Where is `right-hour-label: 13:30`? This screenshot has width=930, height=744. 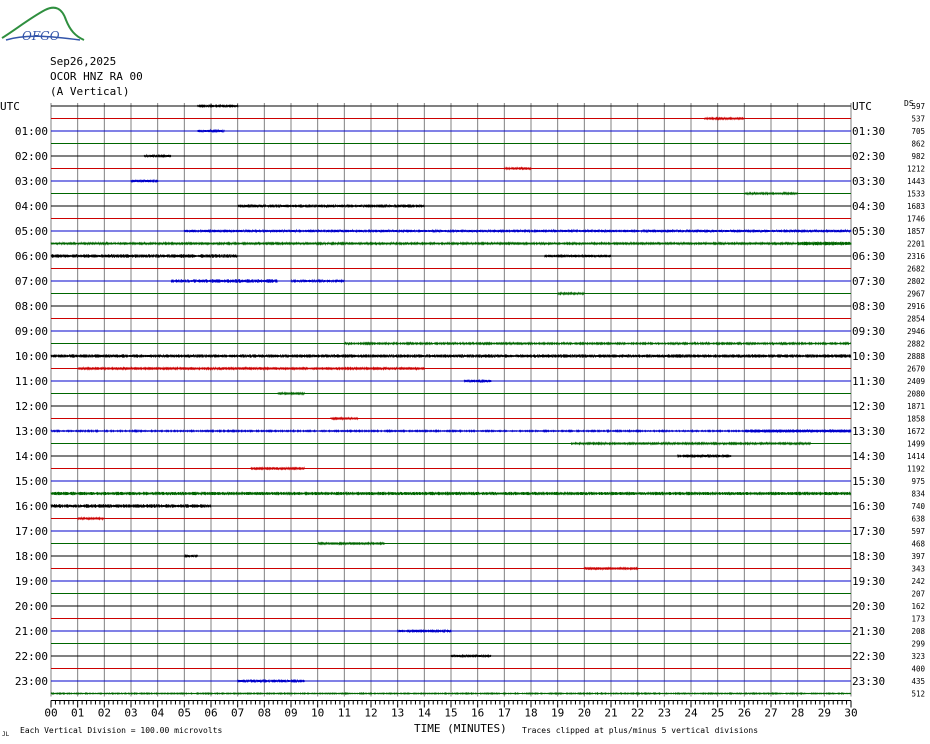 right-hour-label: 13:30 is located at coordinates (868, 431).